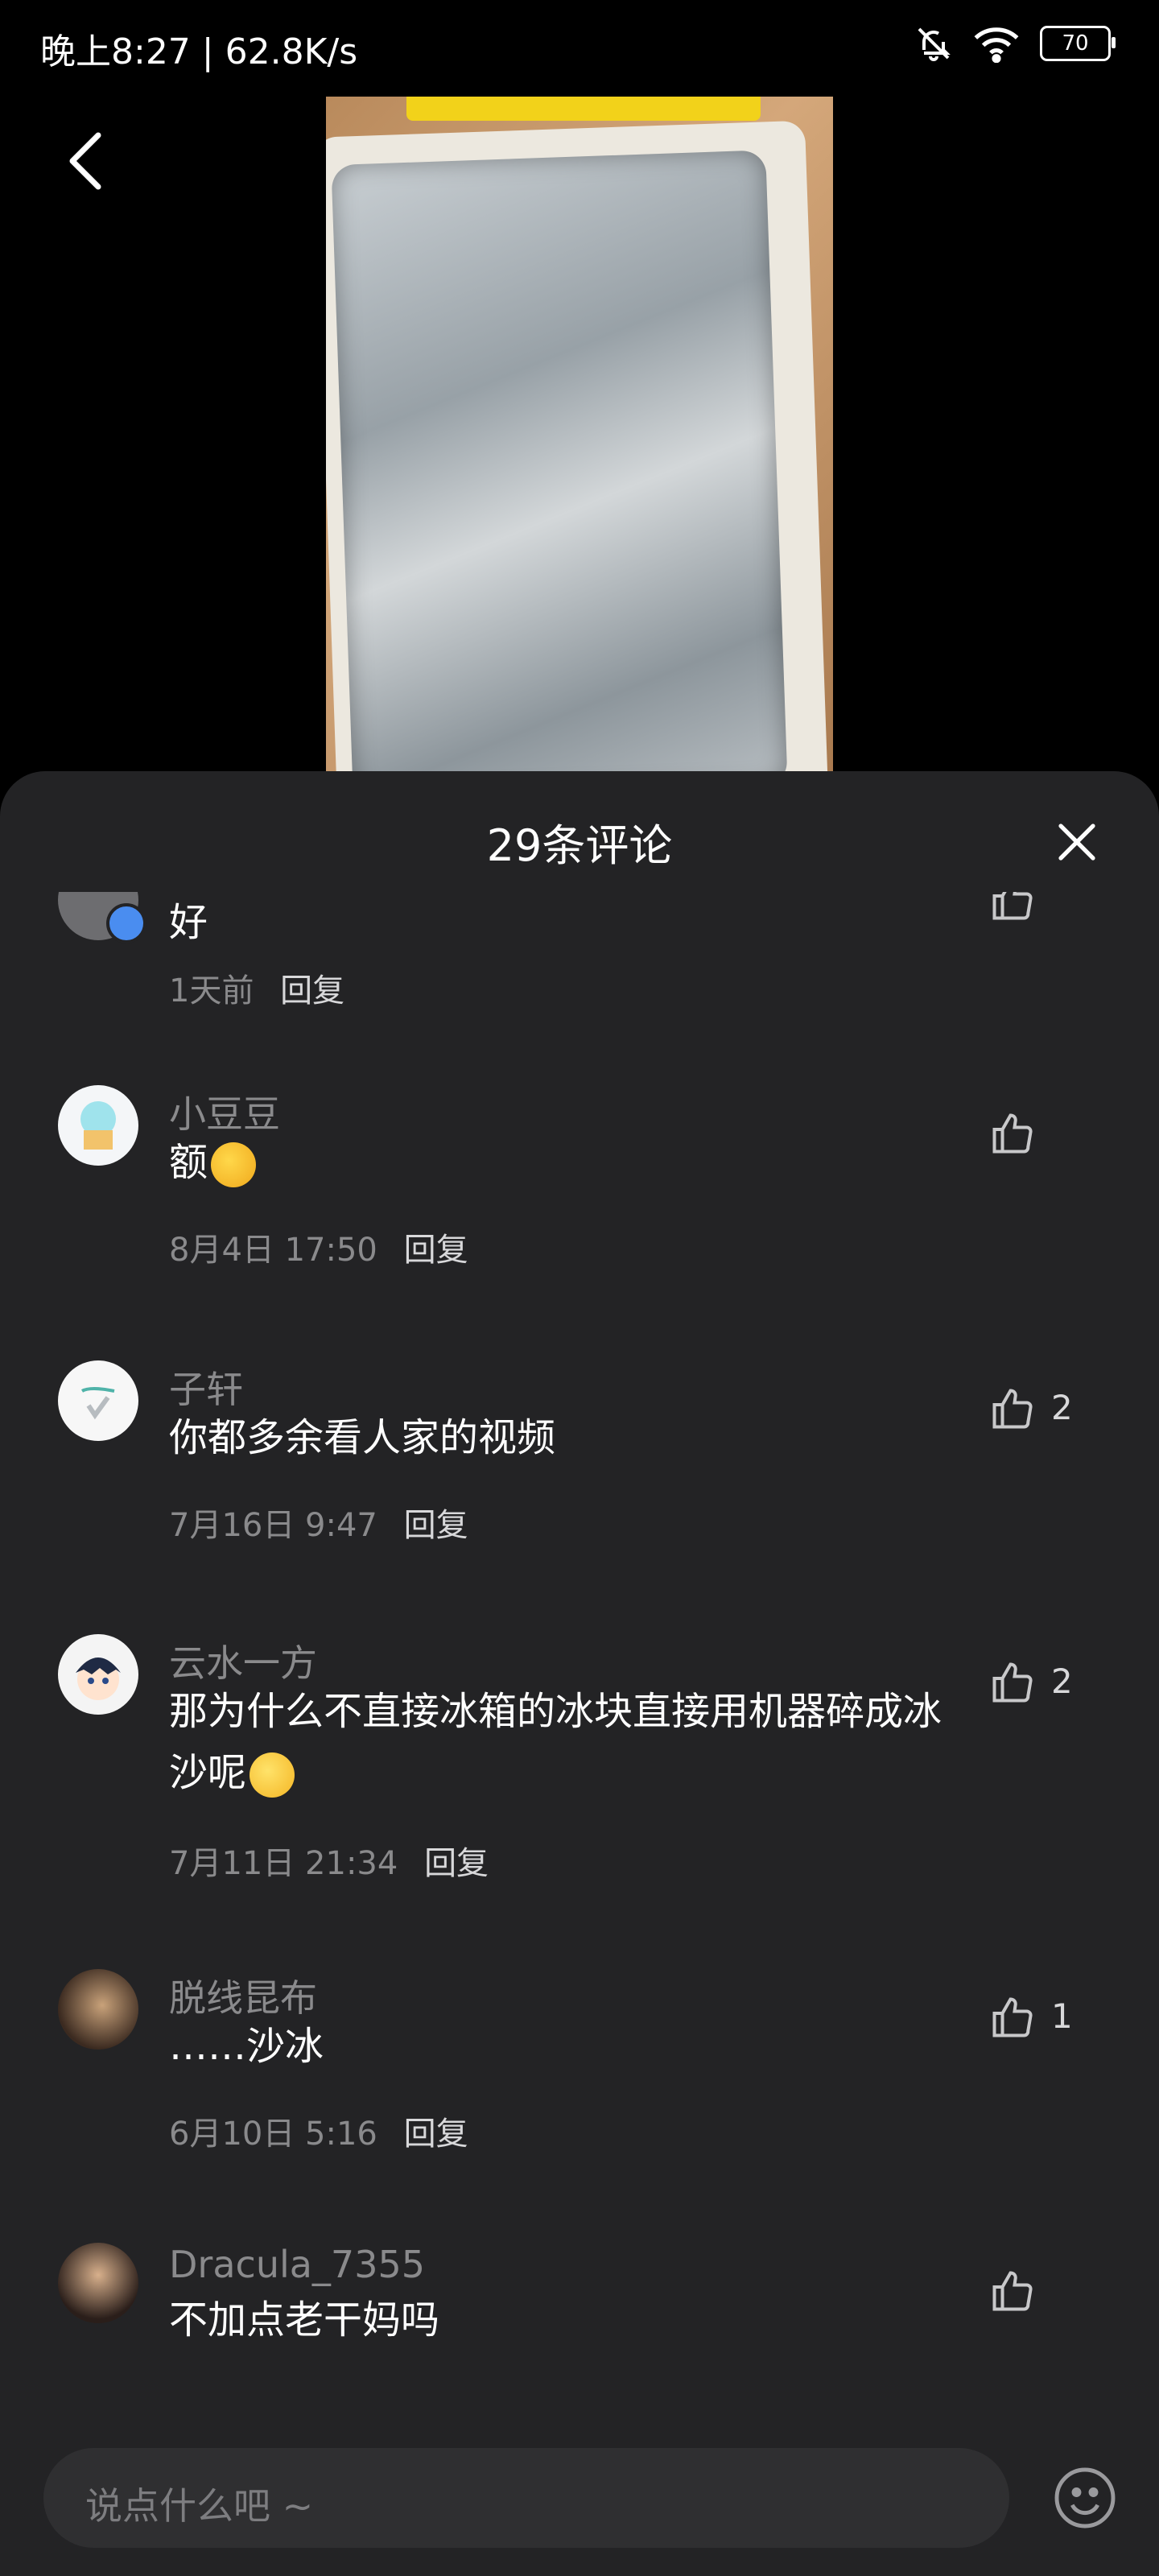 The image size is (1159, 2576). What do you see at coordinates (583, 109) in the screenshot?
I see `video-caption-strip` at bounding box center [583, 109].